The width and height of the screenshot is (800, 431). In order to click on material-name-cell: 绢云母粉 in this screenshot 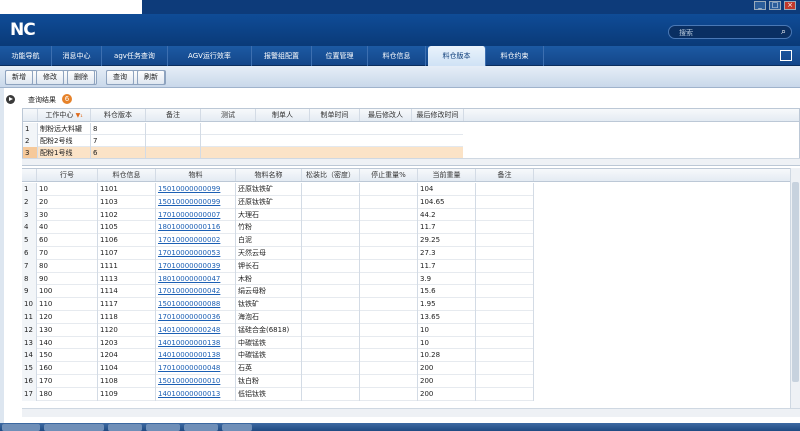, I will do `click(269, 292)`.